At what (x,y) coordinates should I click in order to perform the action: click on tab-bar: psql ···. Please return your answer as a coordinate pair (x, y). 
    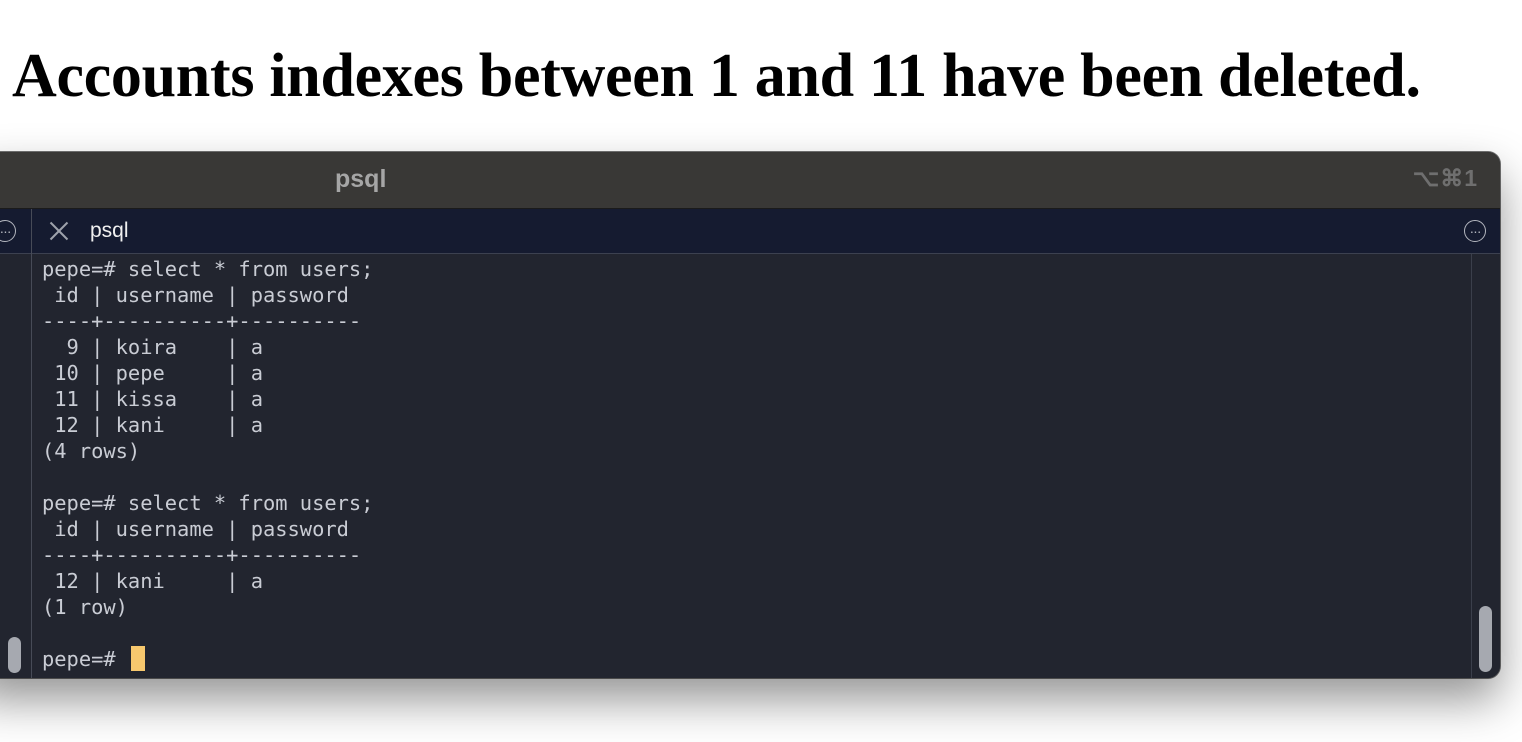
    Looking at the image, I should click on (750, 231).